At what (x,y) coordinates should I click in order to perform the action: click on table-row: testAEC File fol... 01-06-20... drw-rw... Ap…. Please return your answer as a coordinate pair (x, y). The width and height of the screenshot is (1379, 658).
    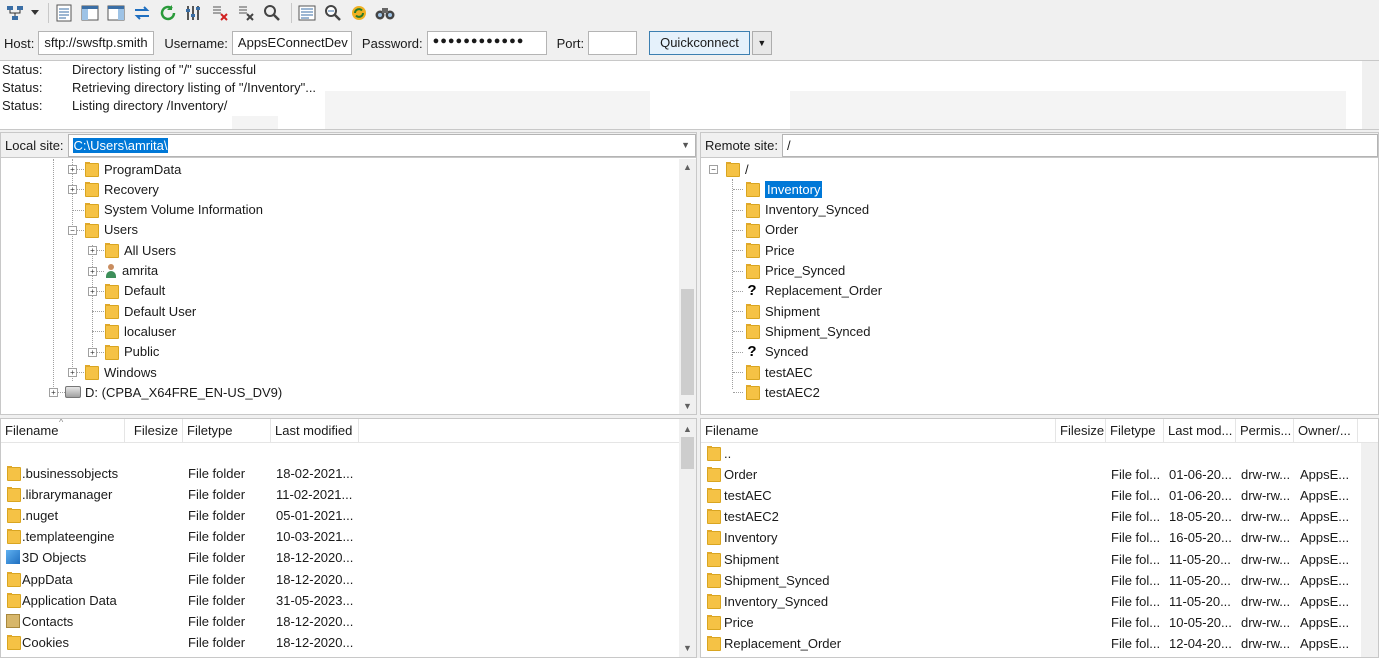
    Looking at the image, I should click on (1031, 495).